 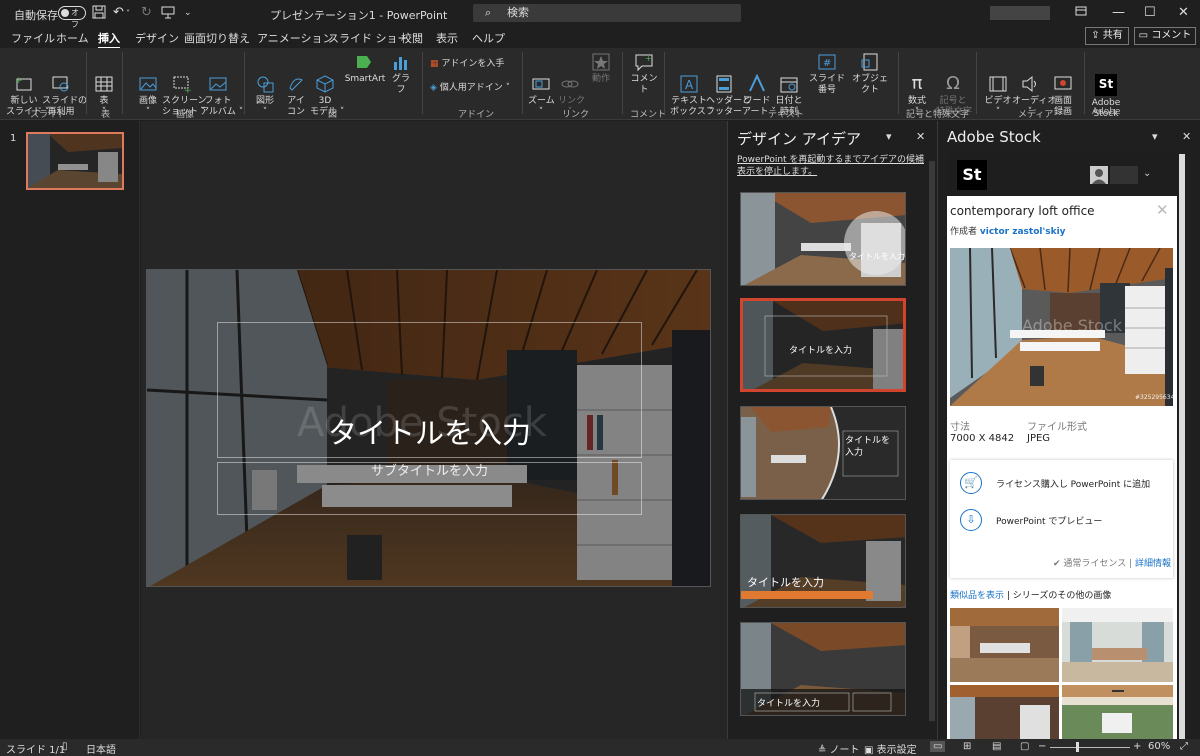 What do you see at coordinates (296, 90) in the screenshot?
I see `icons-button: アイ コン` at bounding box center [296, 90].